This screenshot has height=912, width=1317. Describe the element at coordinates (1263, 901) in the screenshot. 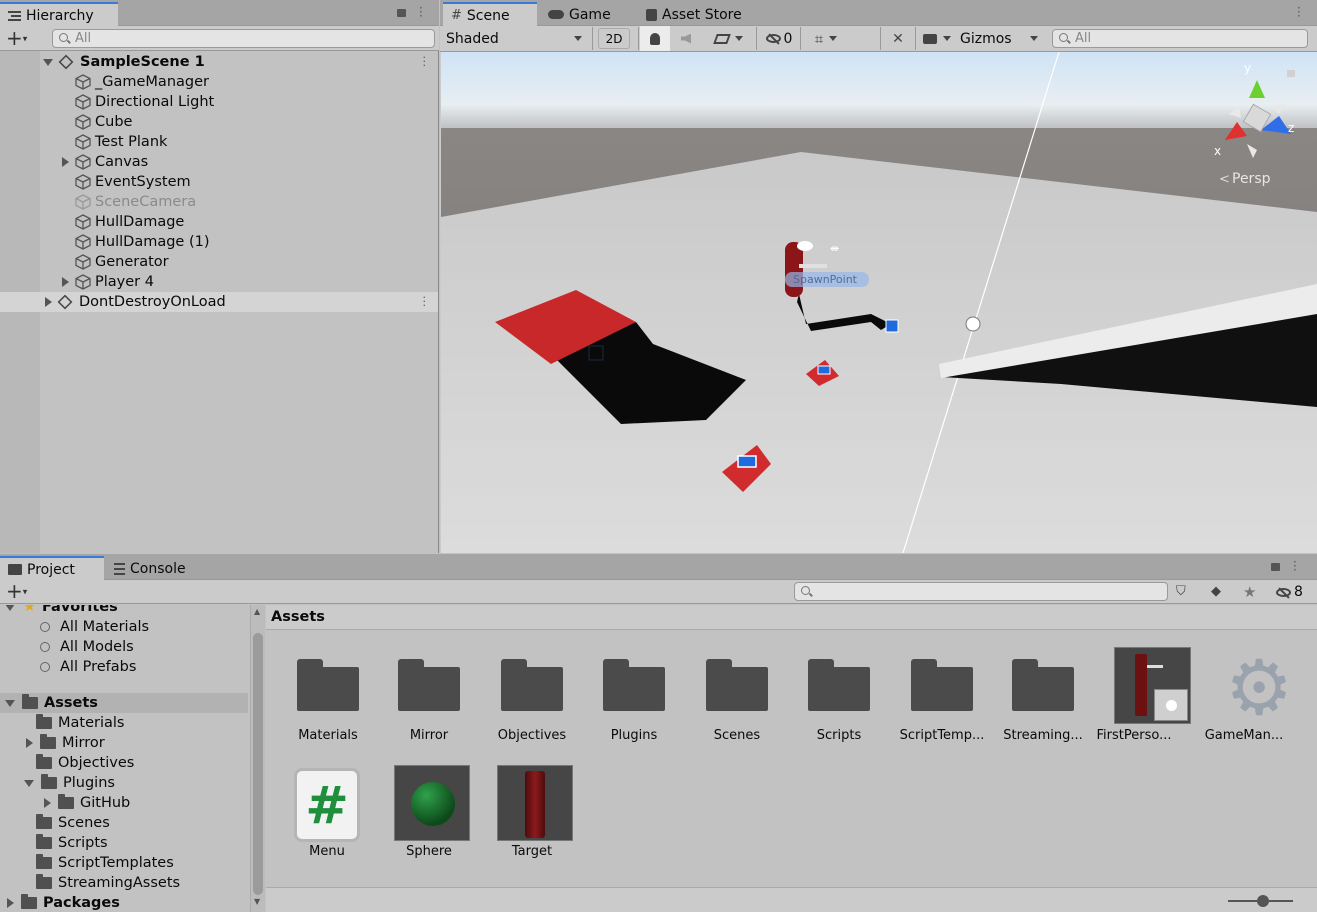

I see `zoom-slider-thumb` at that location.